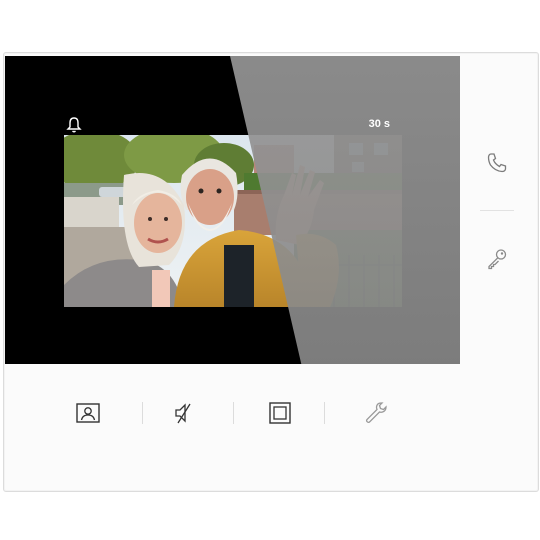  What do you see at coordinates (74, 125) in the screenshot?
I see `bell-icon` at bounding box center [74, 125].